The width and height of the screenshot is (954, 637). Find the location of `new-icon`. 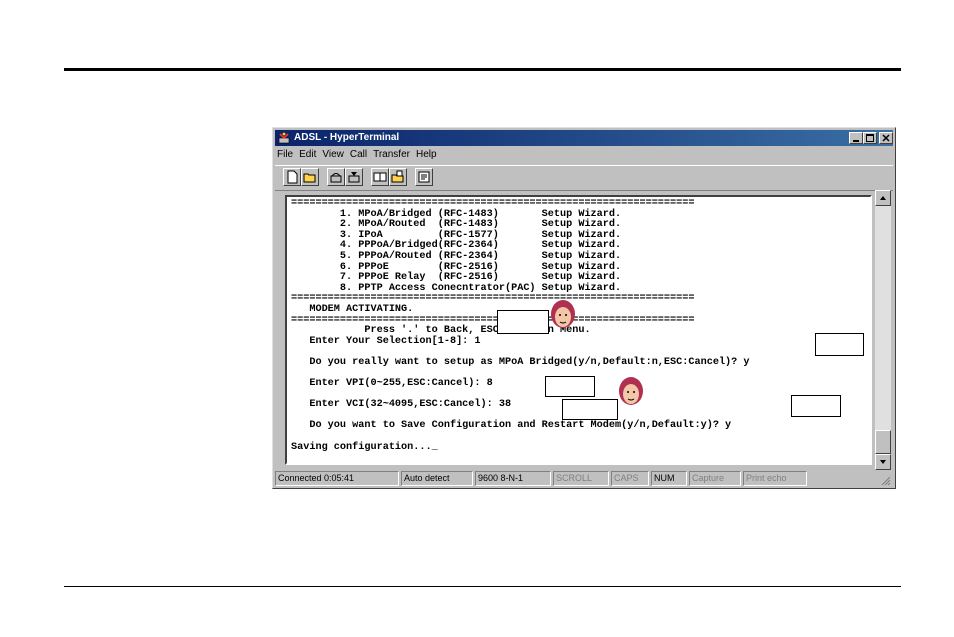

new-icon is located at coordinates (292, 177).